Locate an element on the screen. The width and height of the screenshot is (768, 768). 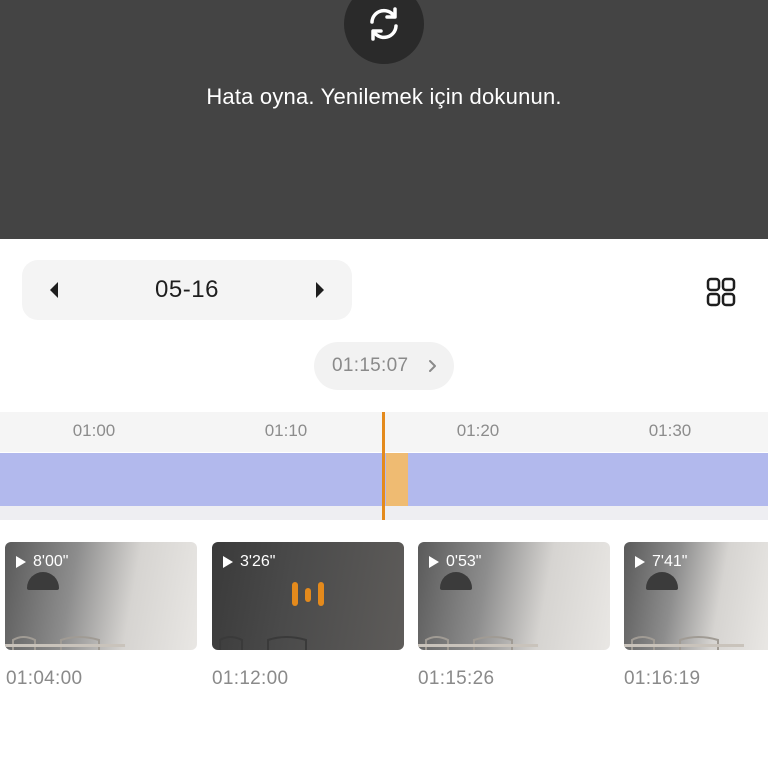
selected-date: 05-16 is located at coordinates (187, 290).